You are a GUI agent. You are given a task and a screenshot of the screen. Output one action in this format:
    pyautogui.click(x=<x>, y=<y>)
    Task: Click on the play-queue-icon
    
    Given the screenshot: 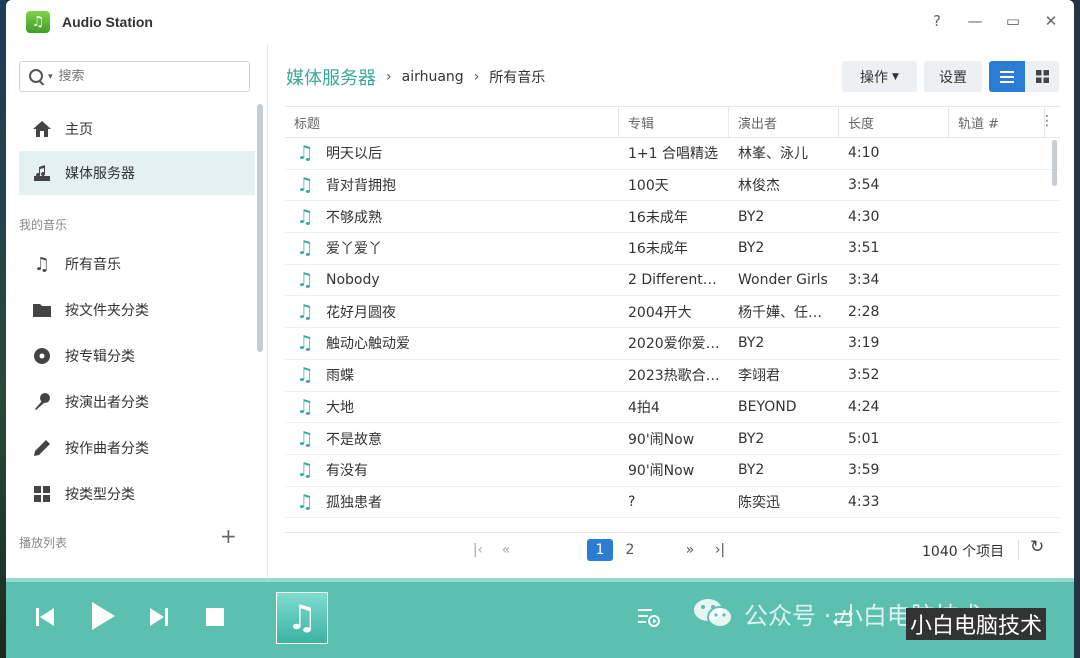 What is the action you would take?
    pyautogui.click(x=649, y=617)
    